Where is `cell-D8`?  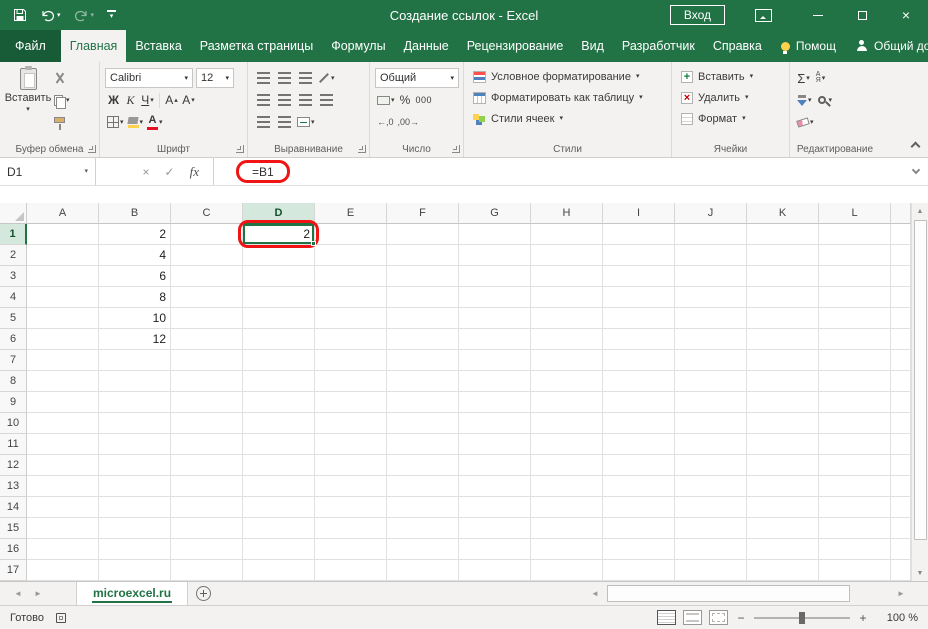 cell-D8 is located at coordinates (279, 381).